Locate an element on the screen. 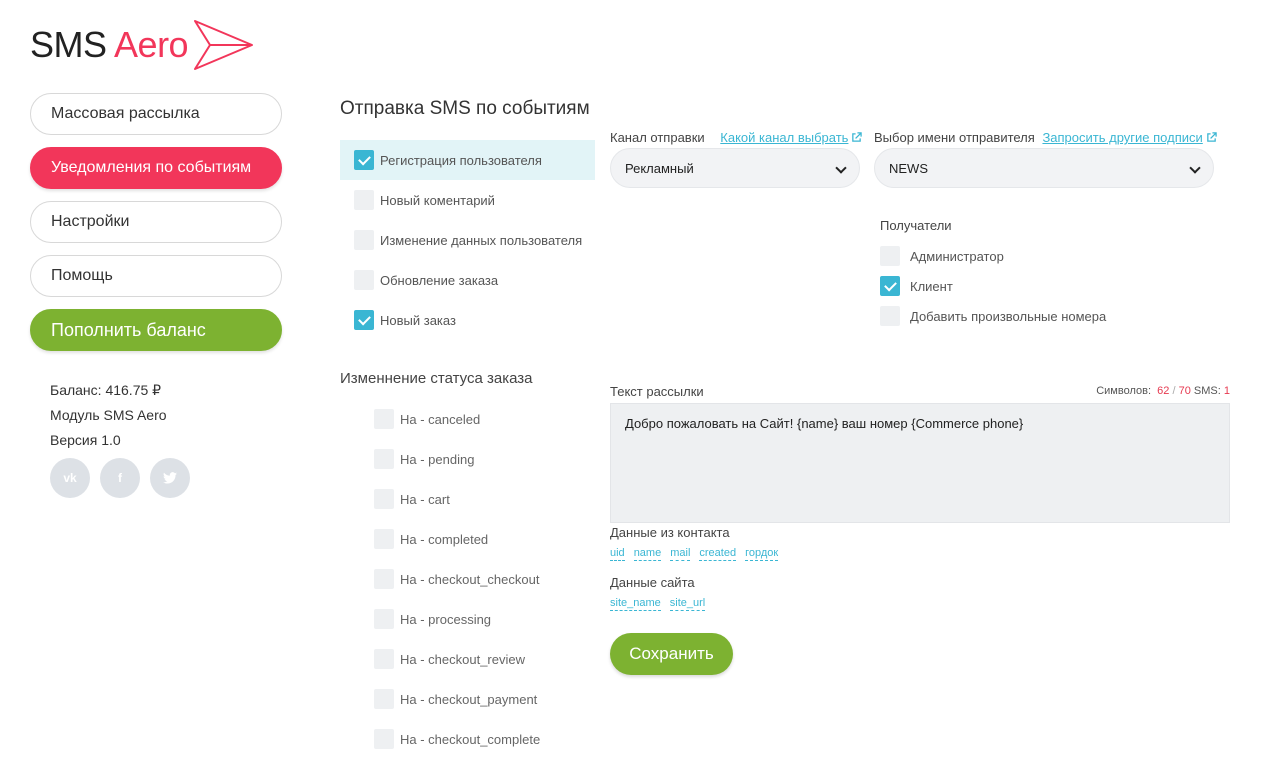 Image resolution: width=1268 pixels, height=779 pixels. var-link: гордок is located at coordinates (762, 554).